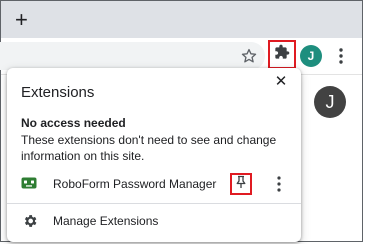 The width and height of the screenshot is (365, 244). I want to click on more-vert-icon, so click(341, 56).